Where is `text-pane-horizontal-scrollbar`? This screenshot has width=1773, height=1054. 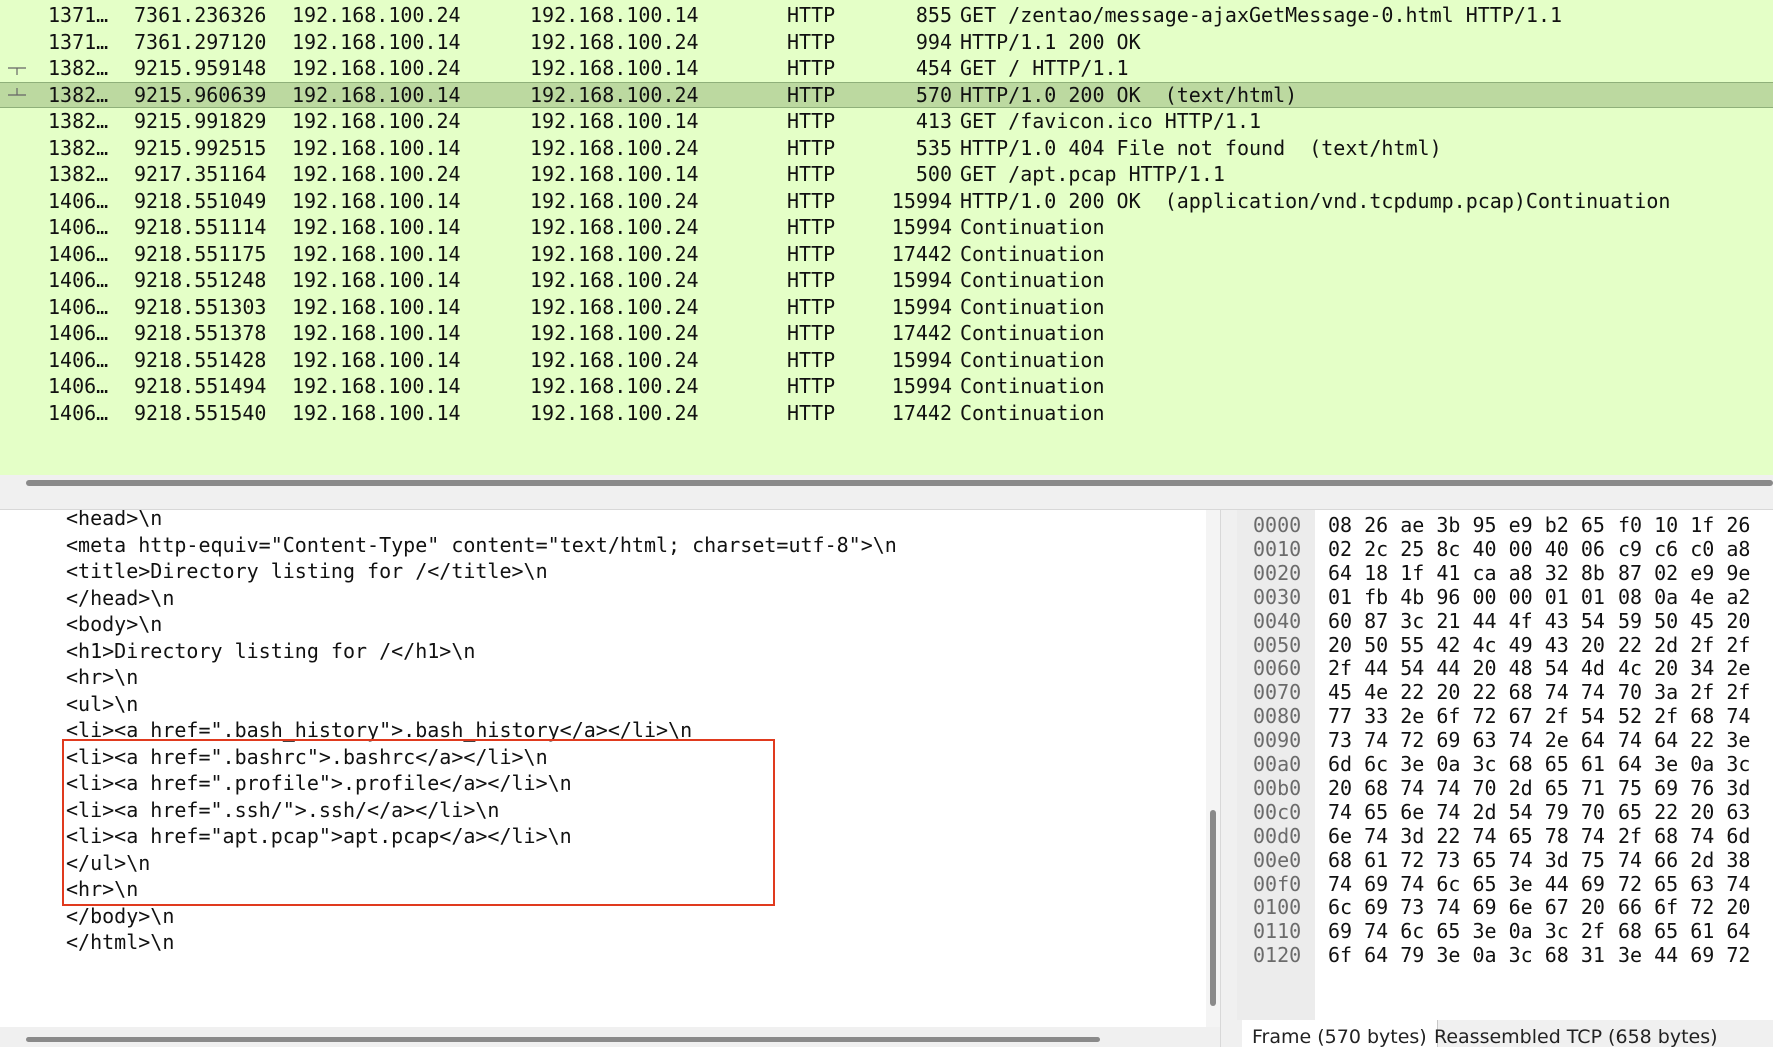 text-pane-horizontal-scrollbar is located at coordinates (610, 1037).